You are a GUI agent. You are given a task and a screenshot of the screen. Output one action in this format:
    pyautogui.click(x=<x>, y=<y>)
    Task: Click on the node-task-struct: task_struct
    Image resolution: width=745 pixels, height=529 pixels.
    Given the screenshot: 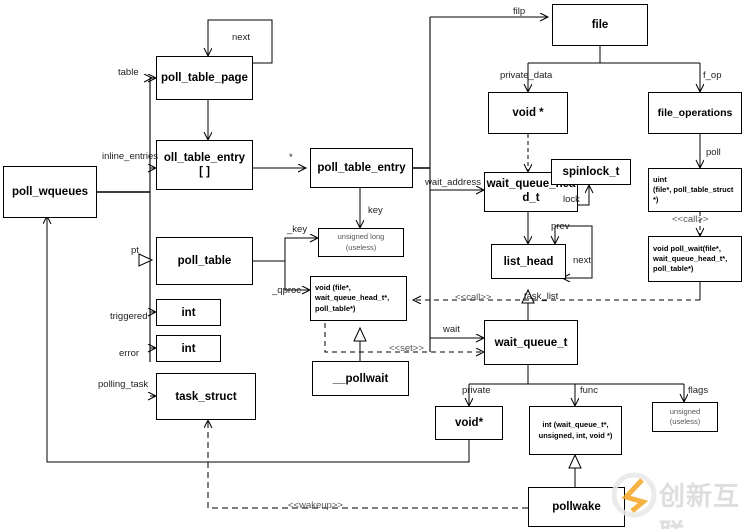 What is the action you would take?
    pyautogui.click(x=206, y=396)
    